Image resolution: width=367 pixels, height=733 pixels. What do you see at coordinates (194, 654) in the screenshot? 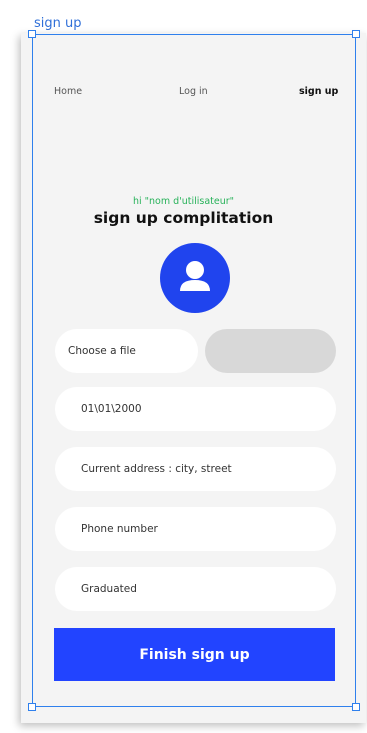
I see `finish-sign-up-button: Finish sign up` at bounding box center [194, 654].